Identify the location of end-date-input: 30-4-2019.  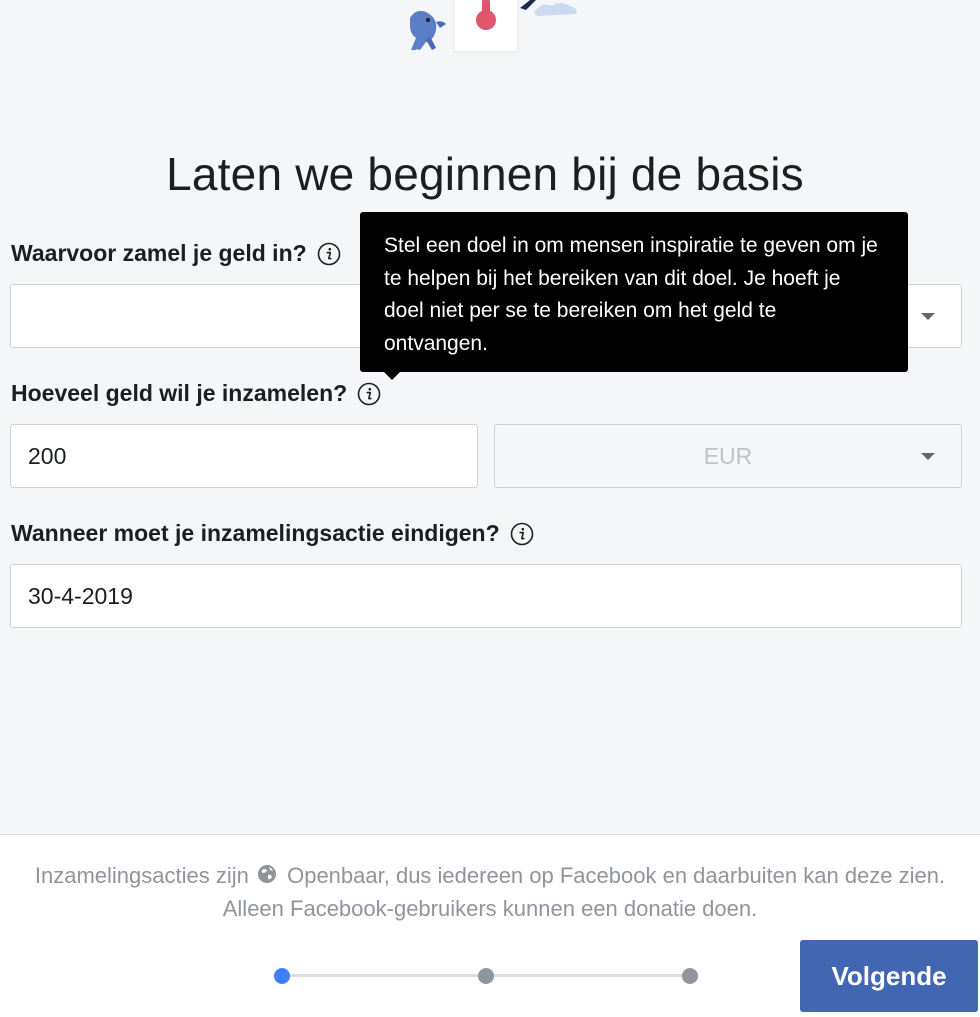
(486, 596).